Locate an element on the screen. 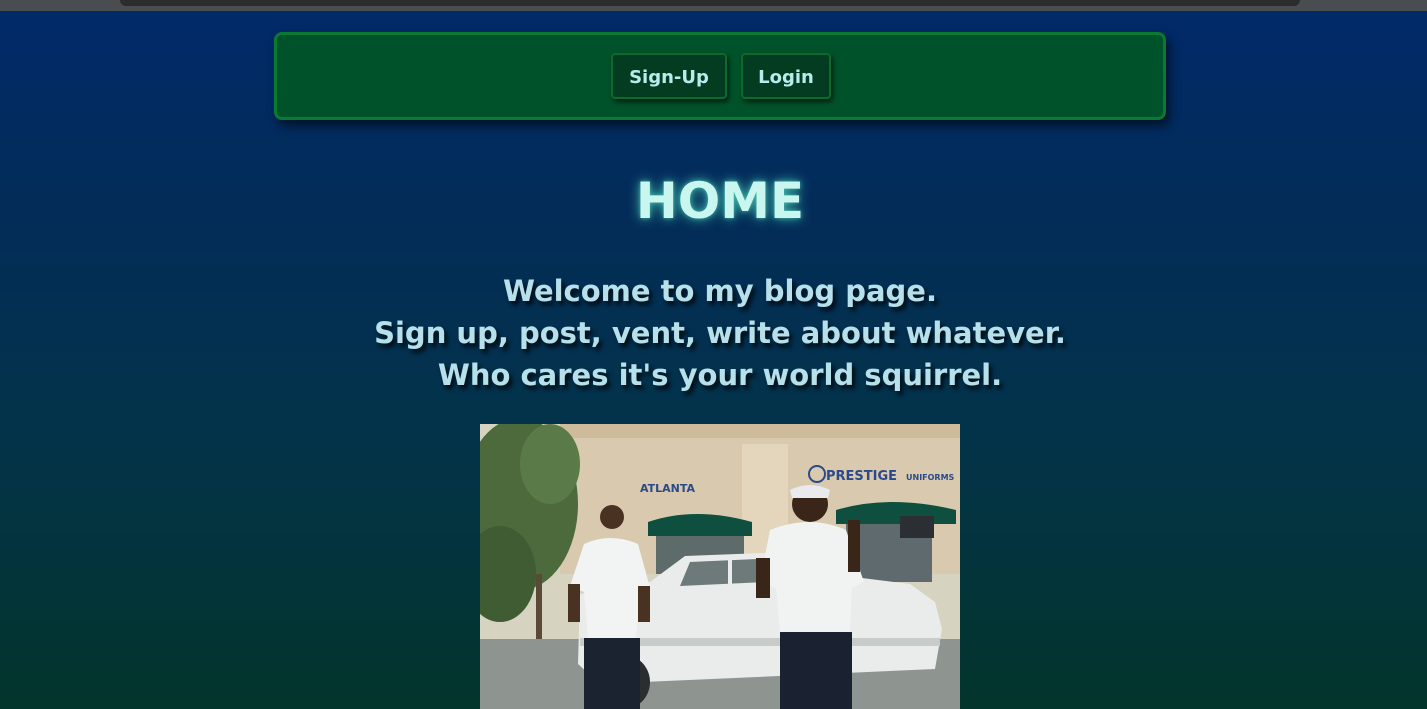 The width and height of the screenshot is (1427, 709). browser-top-bar is located at coordinates (713, 5).